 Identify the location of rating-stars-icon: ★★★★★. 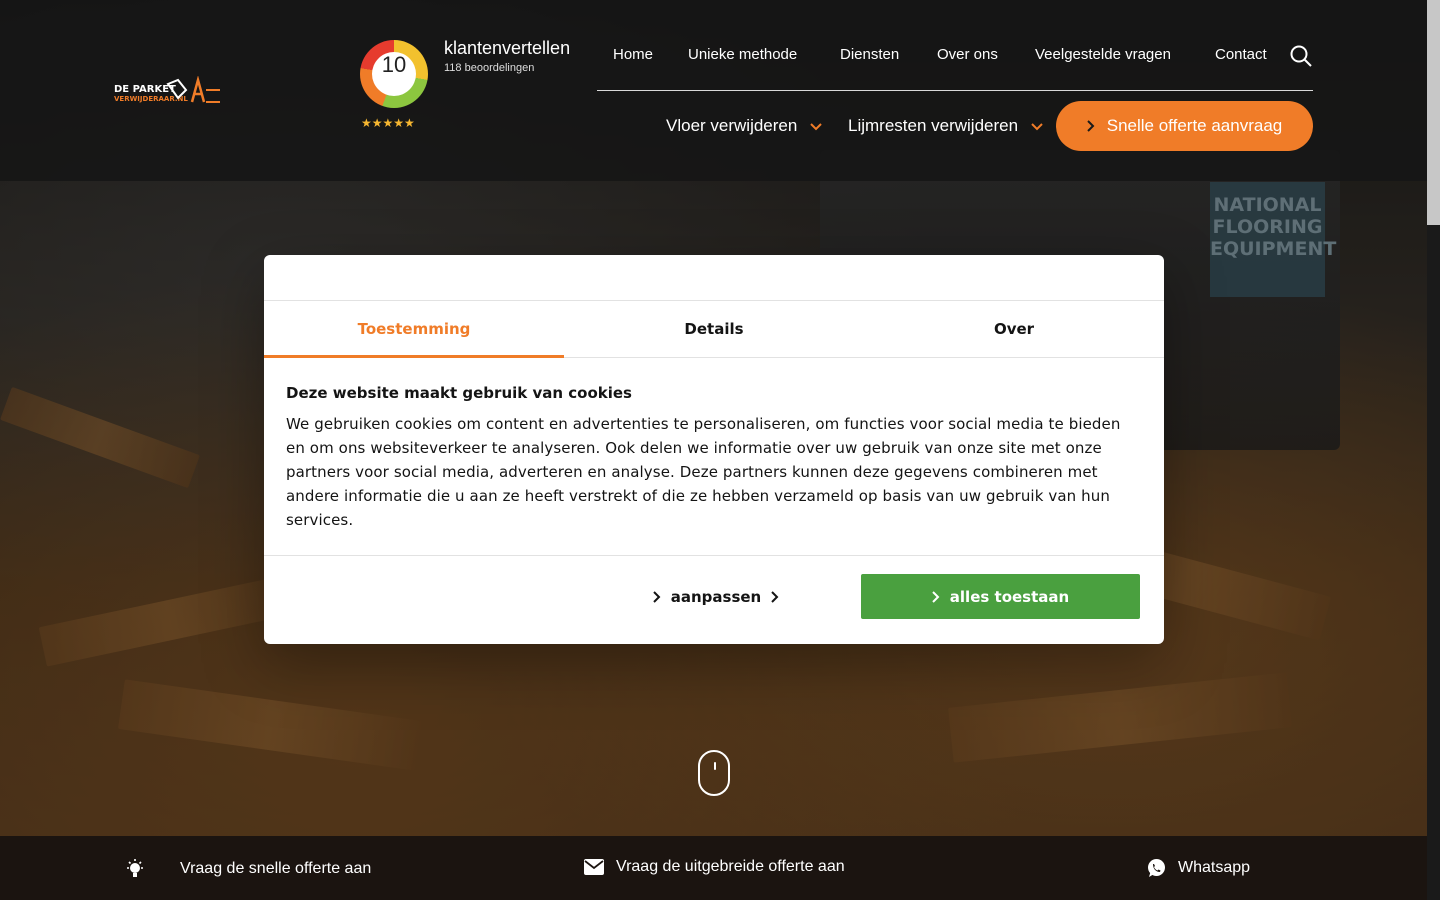
(388, 123).